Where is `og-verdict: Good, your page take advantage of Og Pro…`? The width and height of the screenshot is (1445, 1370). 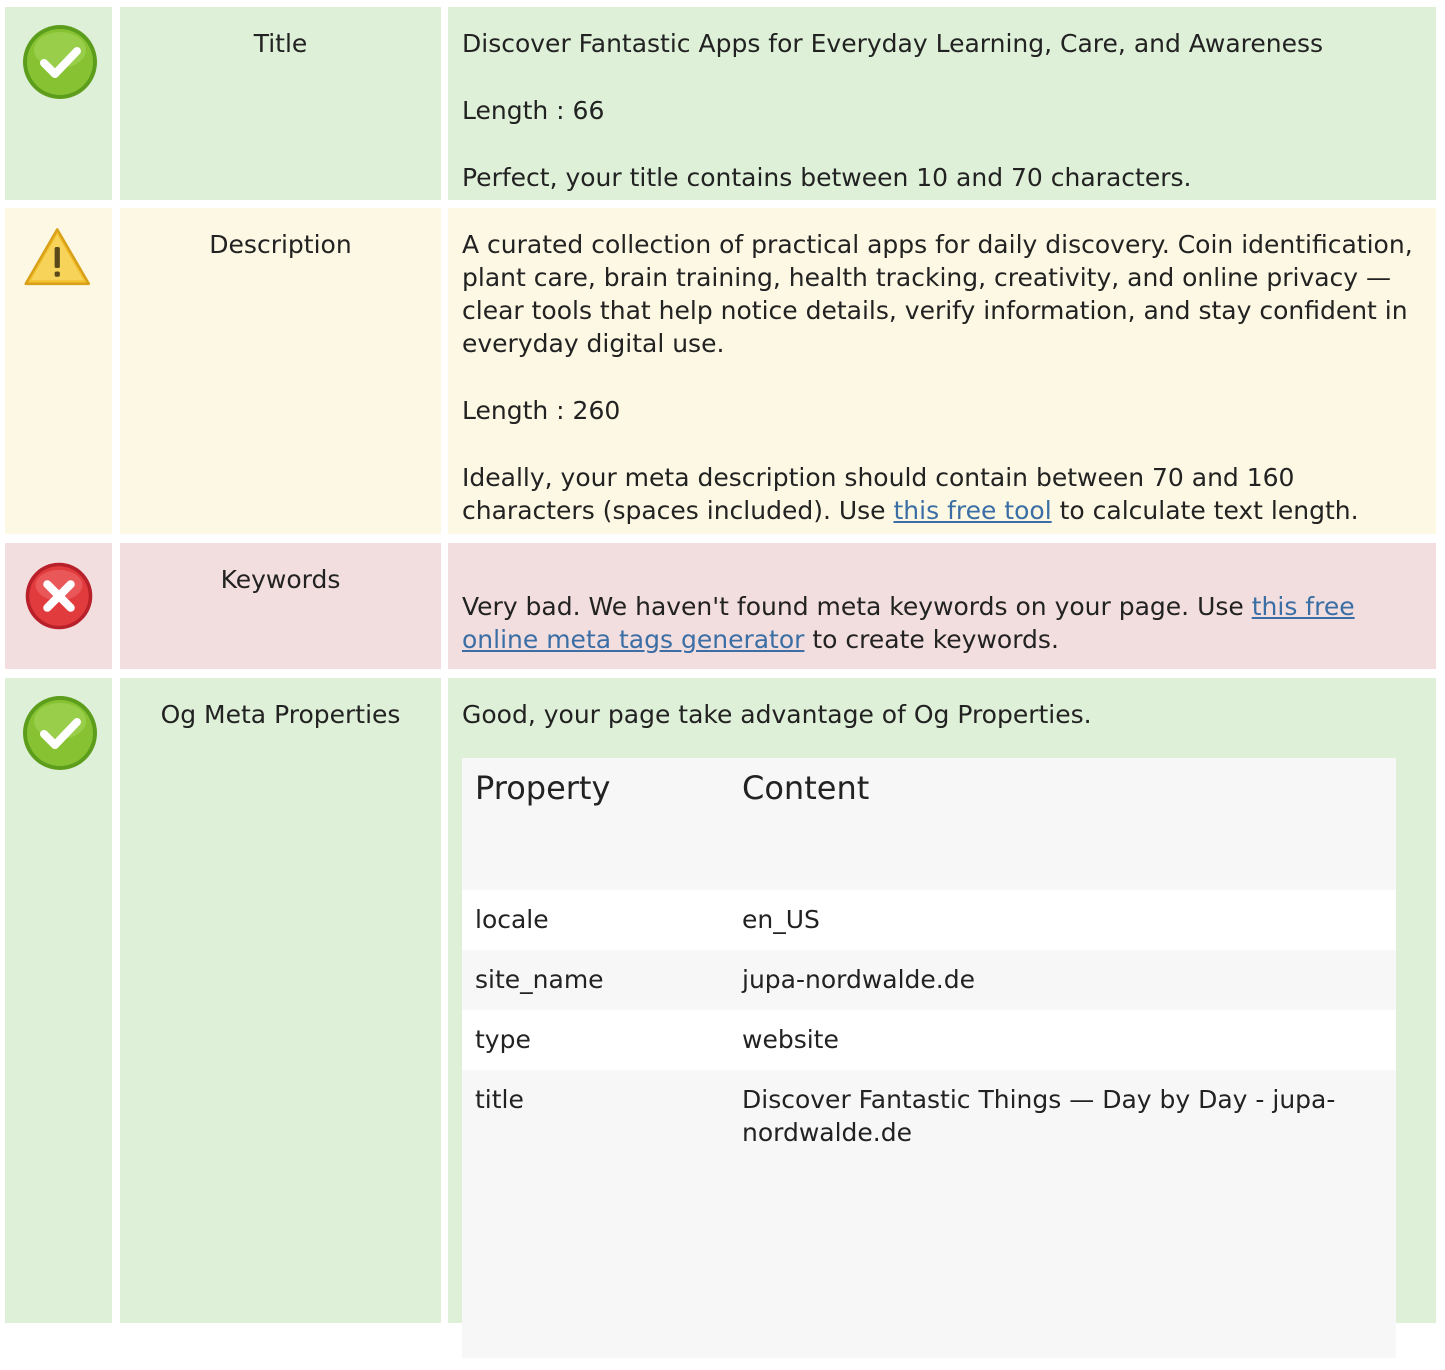
og-verdict: Good, your page take advantage of Og Pro… is located at coordinates (777, 714).